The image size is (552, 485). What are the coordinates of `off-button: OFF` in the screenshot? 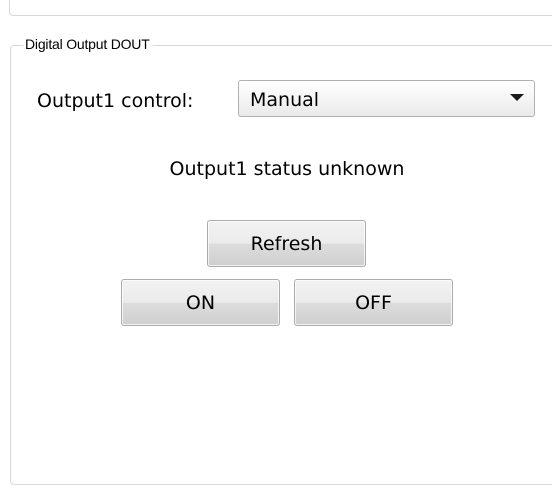 It's located at (373, 302).